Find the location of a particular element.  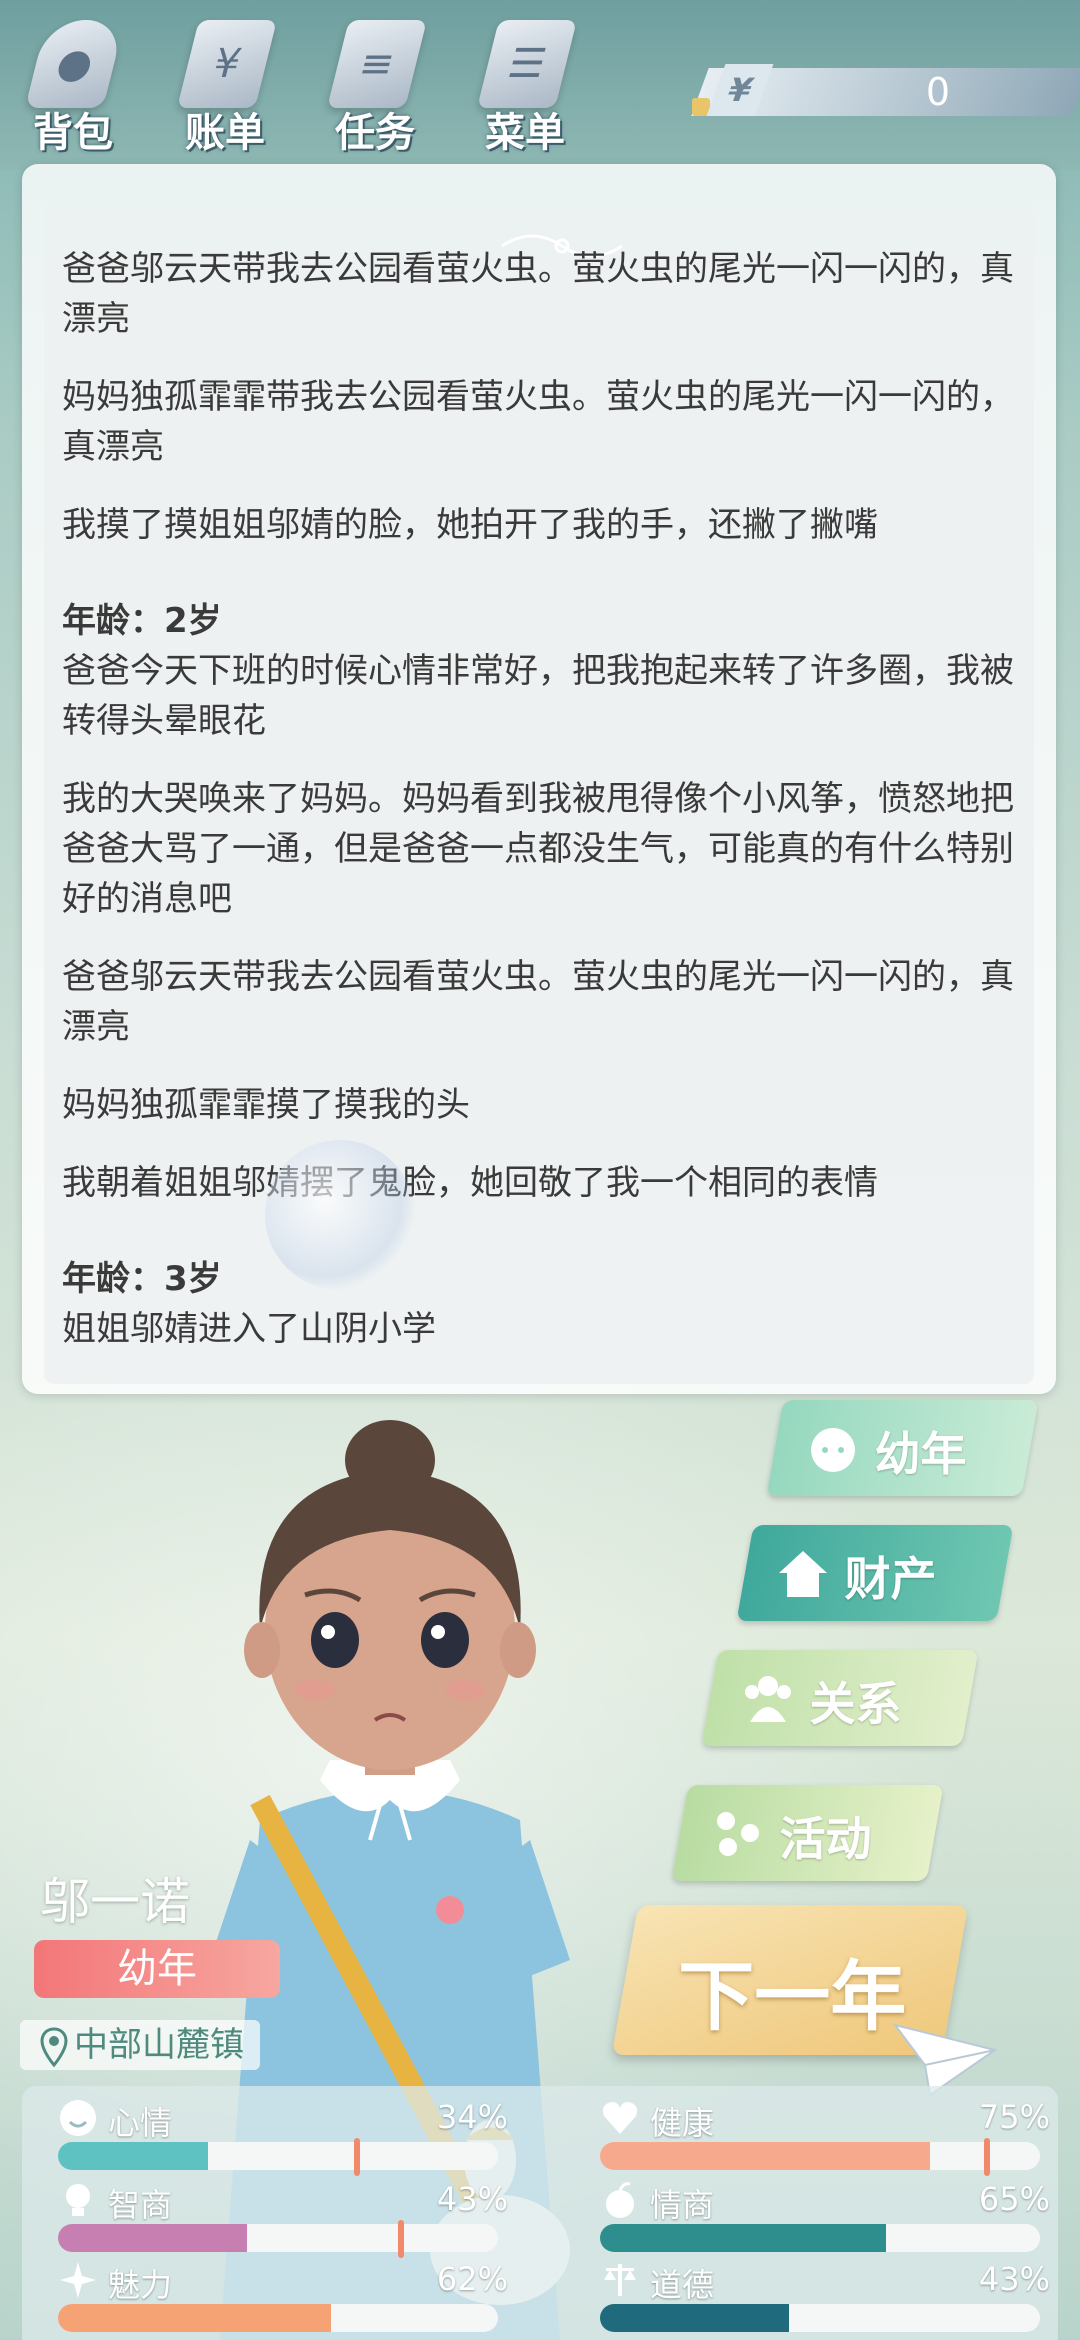

bag-button: ● 背包 is located at coordinates (73, 85).